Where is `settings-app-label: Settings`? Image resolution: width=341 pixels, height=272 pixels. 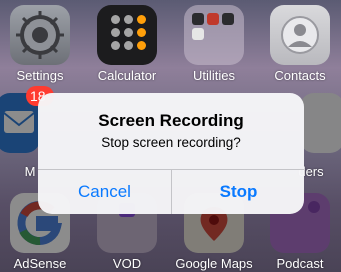 settings-app-label: Settings is located at coordinates (40, 75).